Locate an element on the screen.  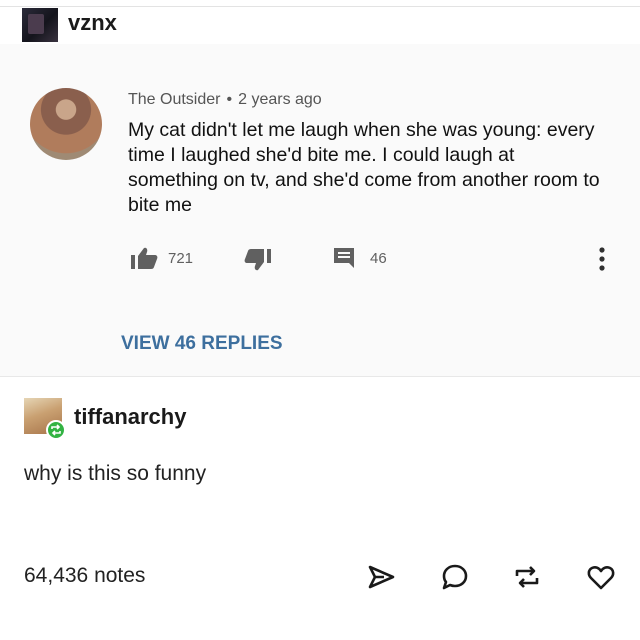
reply-count: 46 is located at coordinates (378, 258).